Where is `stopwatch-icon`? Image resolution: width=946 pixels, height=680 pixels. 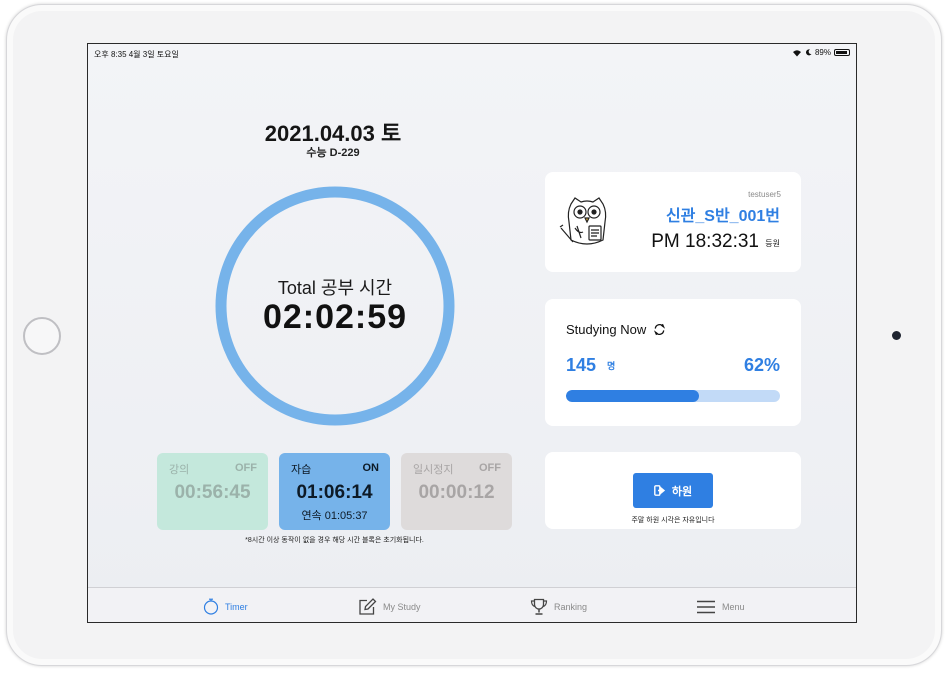
stopwatch-icon is located at coordinates (211, 606).